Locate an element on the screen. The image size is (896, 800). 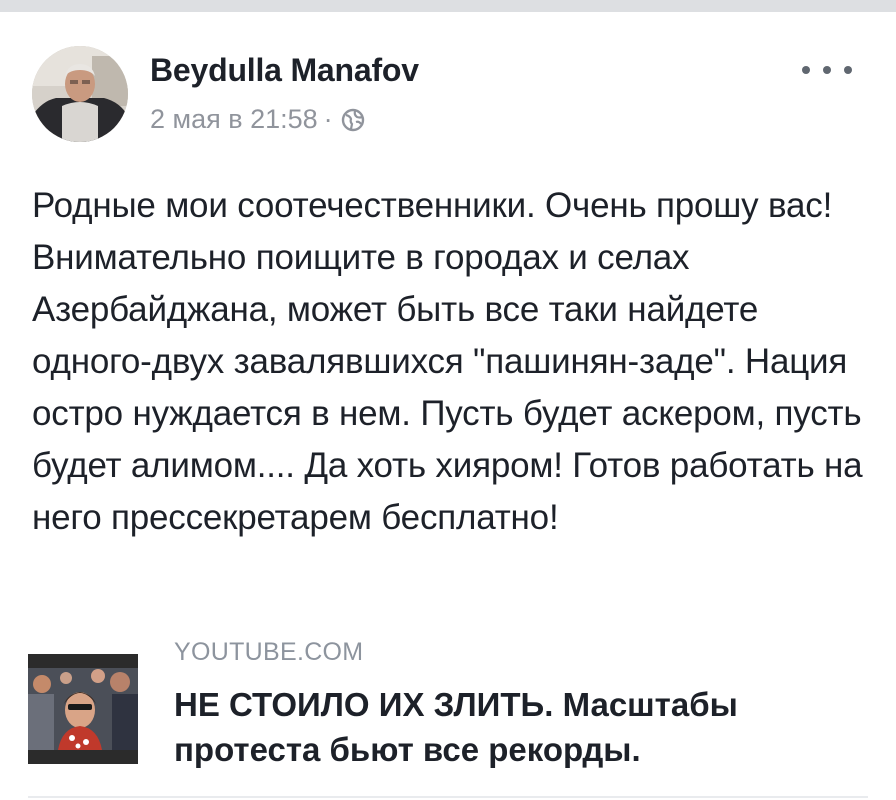
more-options-icon is located at coordinates (827, 70).